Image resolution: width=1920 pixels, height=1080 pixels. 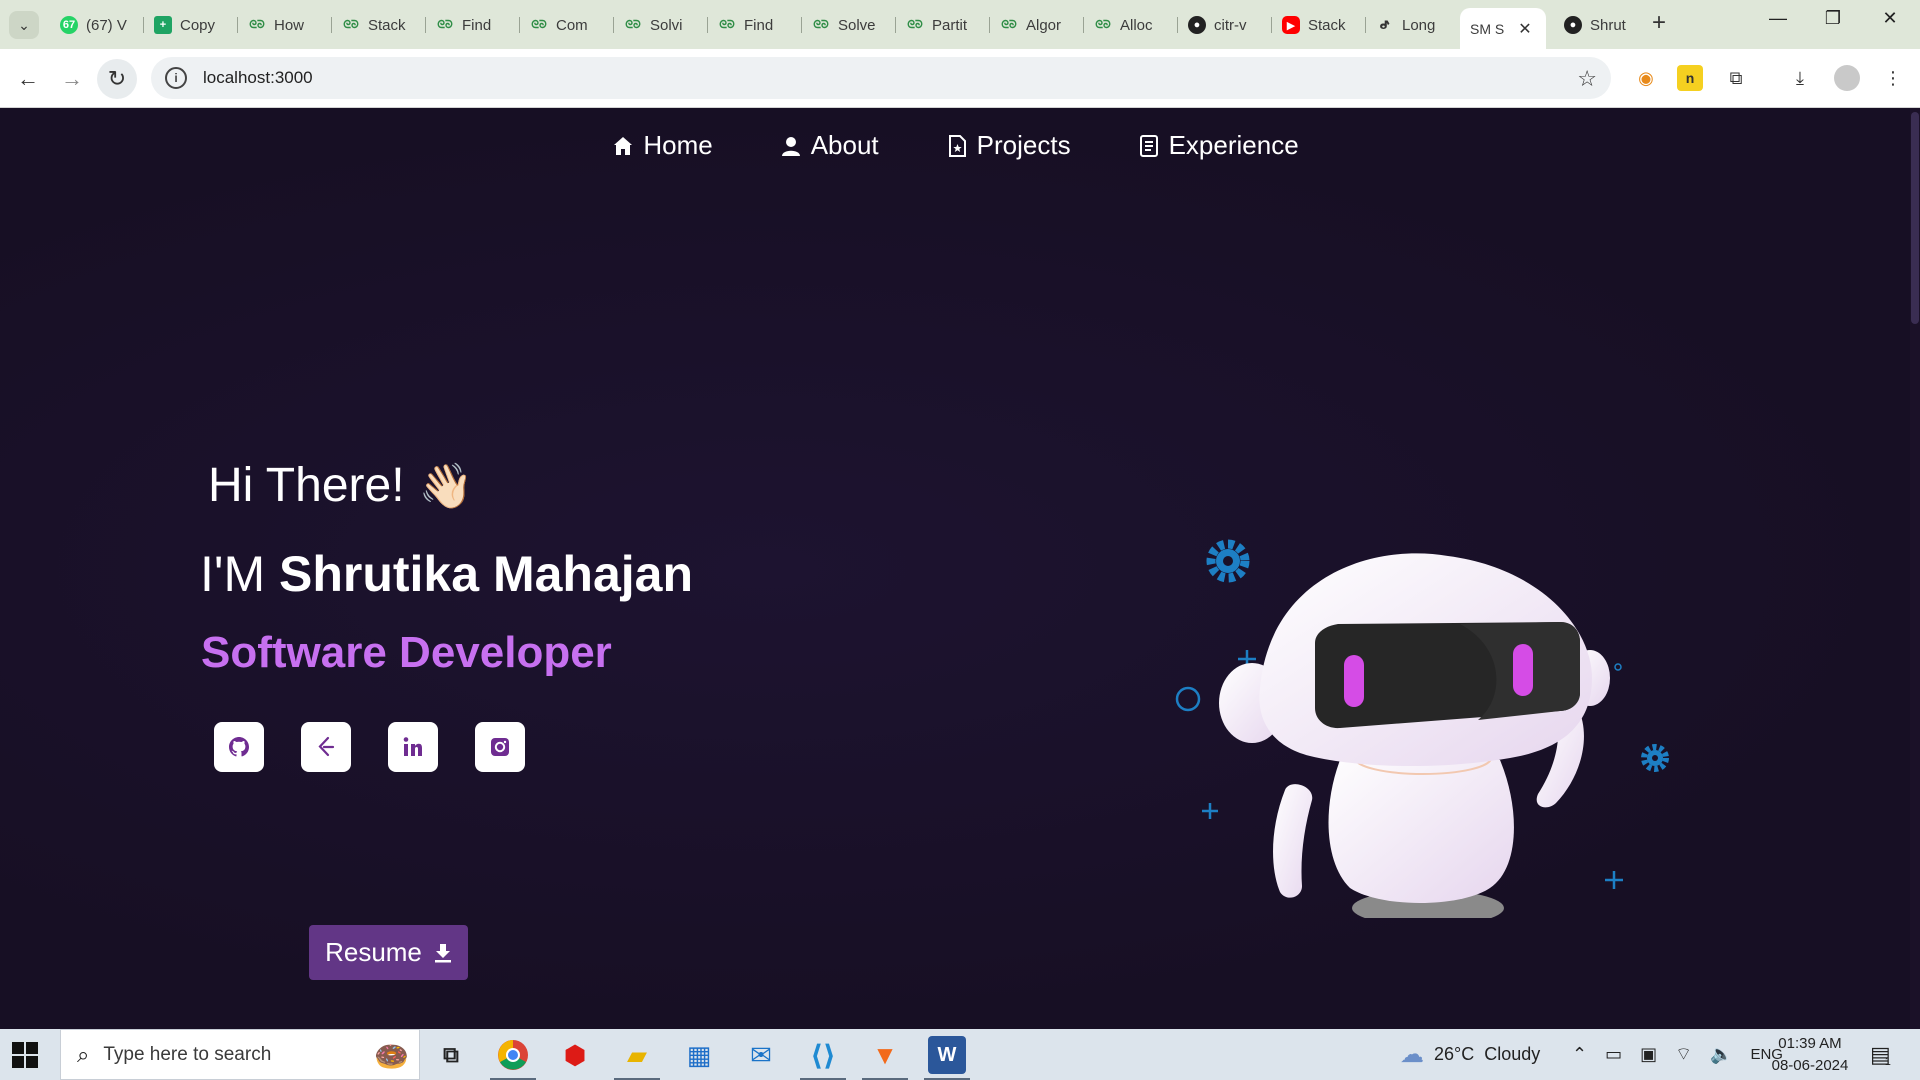 I want to click on whatsapp-icon: 67, so click(x=69, y=25).